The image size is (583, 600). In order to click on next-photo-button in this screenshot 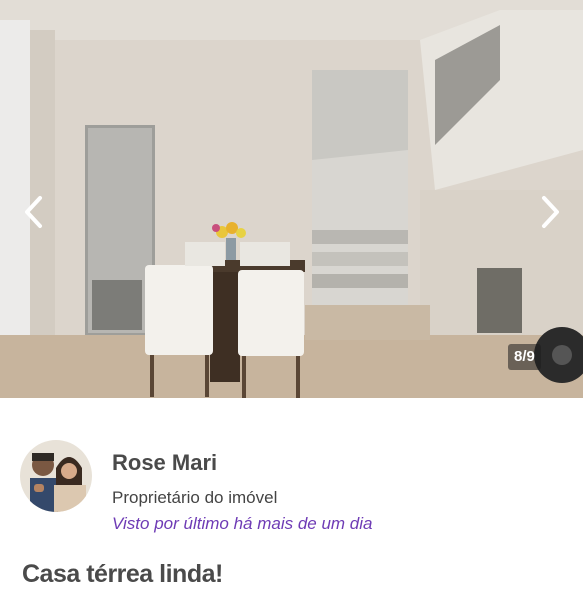, I will do `click(550, 212)`.